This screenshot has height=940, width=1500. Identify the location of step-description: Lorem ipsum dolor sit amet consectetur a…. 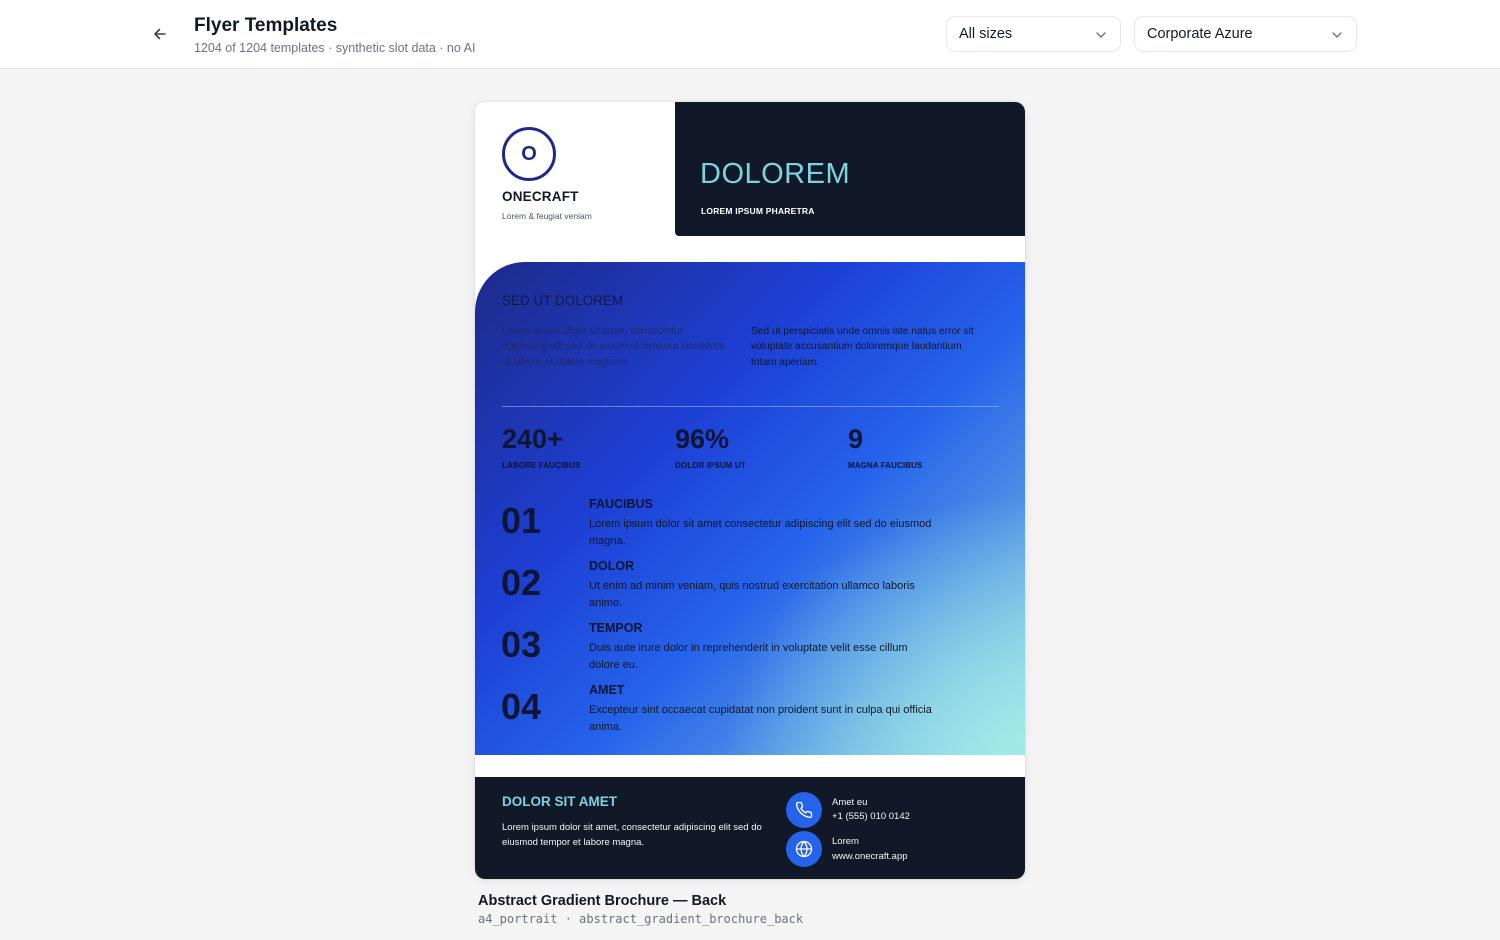
(760, 532).